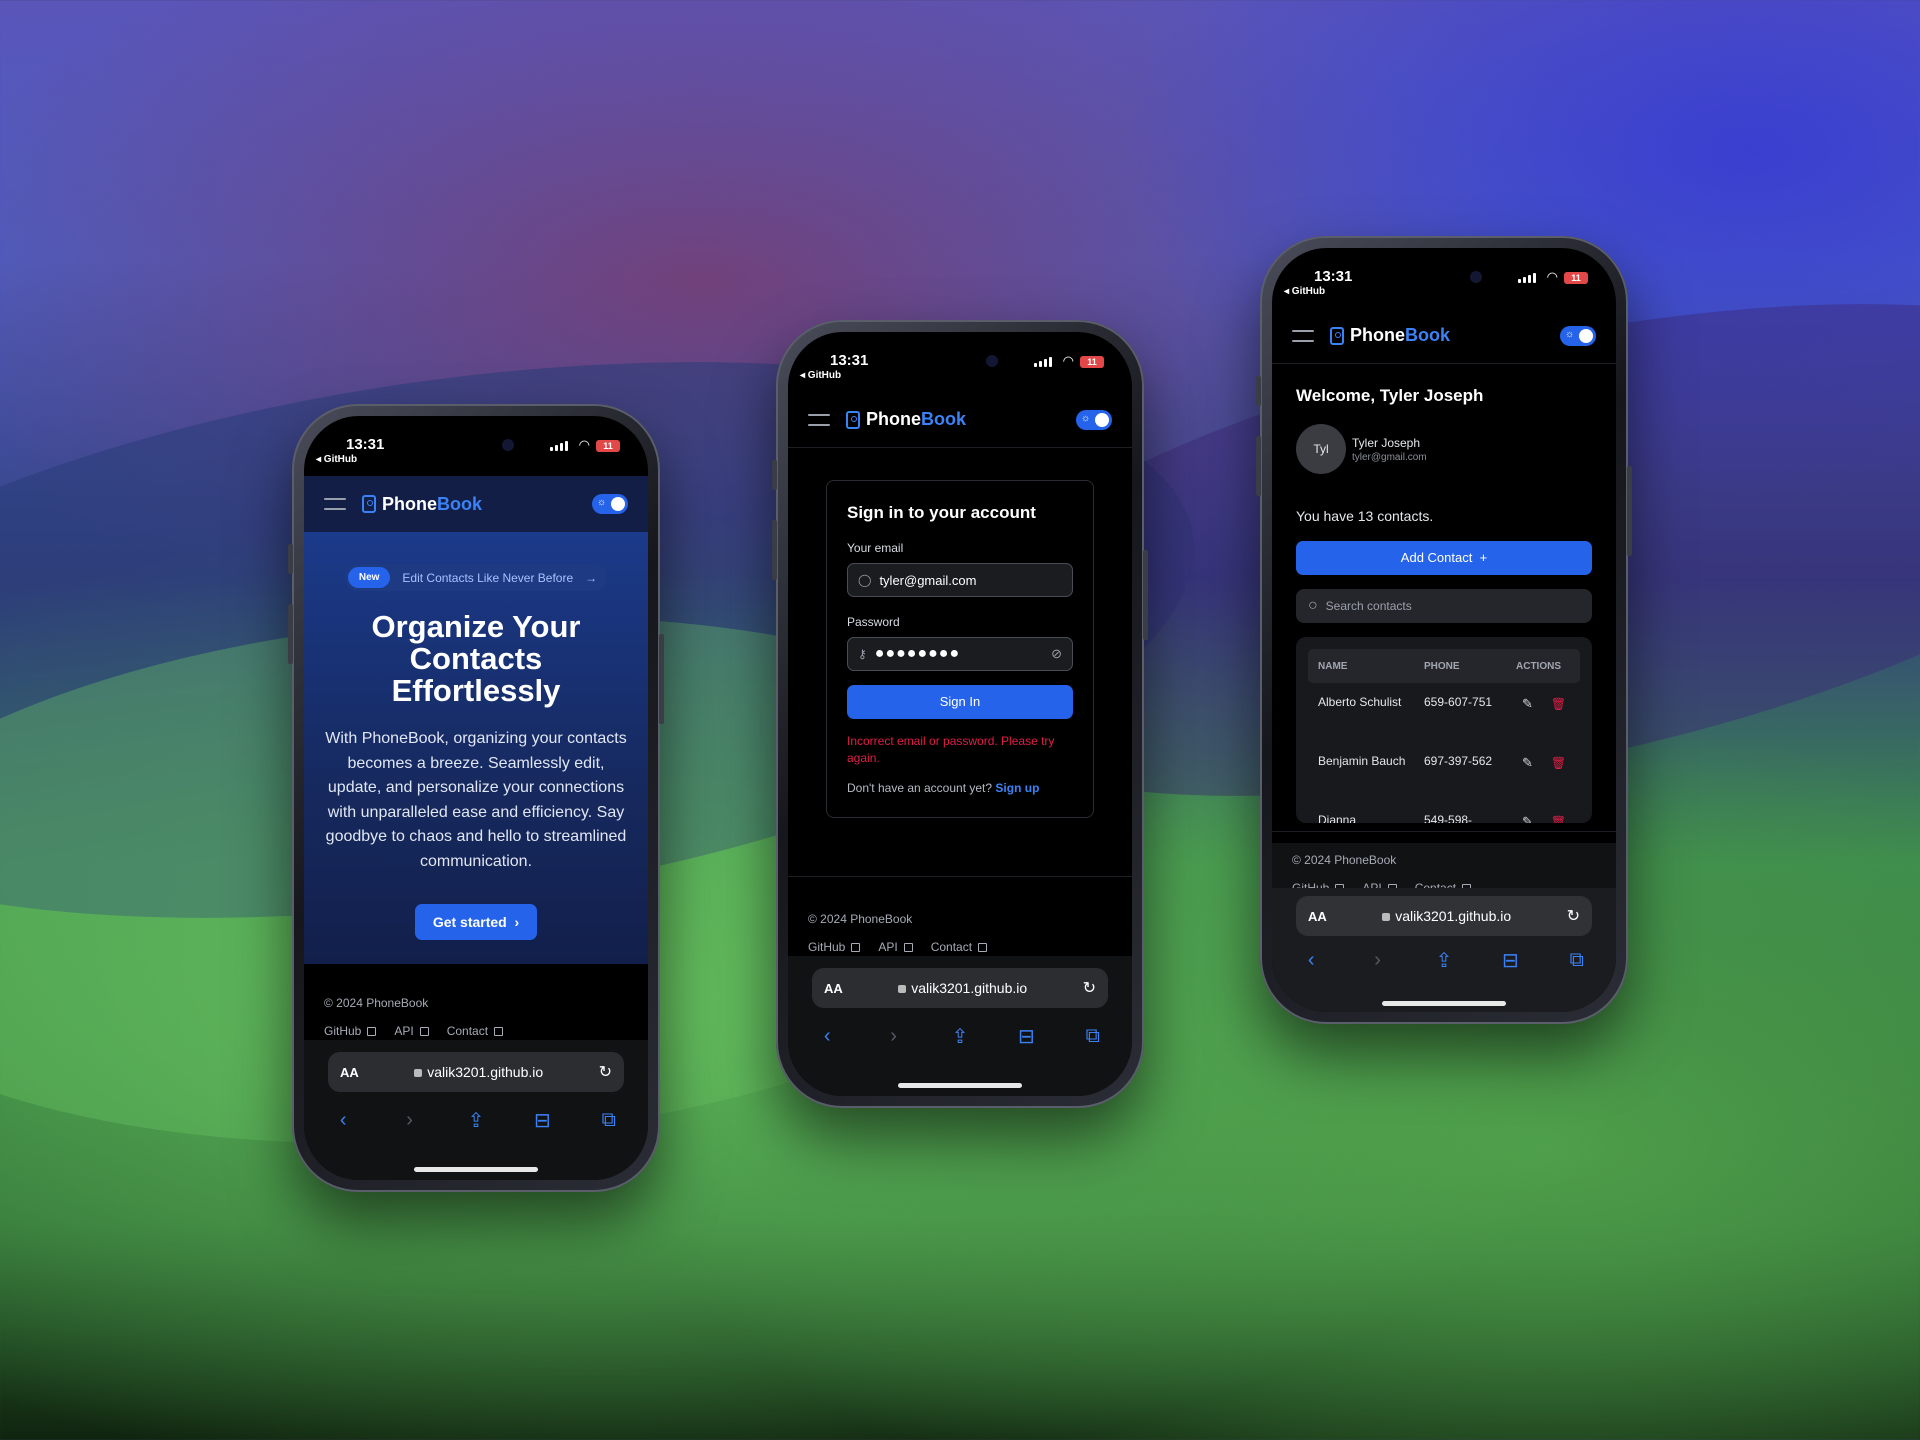  What do you see at coordinates (1017, 788) in the screenshot?
I see `sign-up-link: Sign up` at bounding box center [1017, 788].